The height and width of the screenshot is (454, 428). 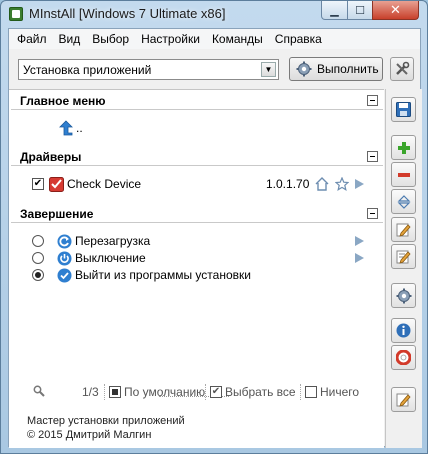 I want to click on help-button, so click(x=403, y=357).